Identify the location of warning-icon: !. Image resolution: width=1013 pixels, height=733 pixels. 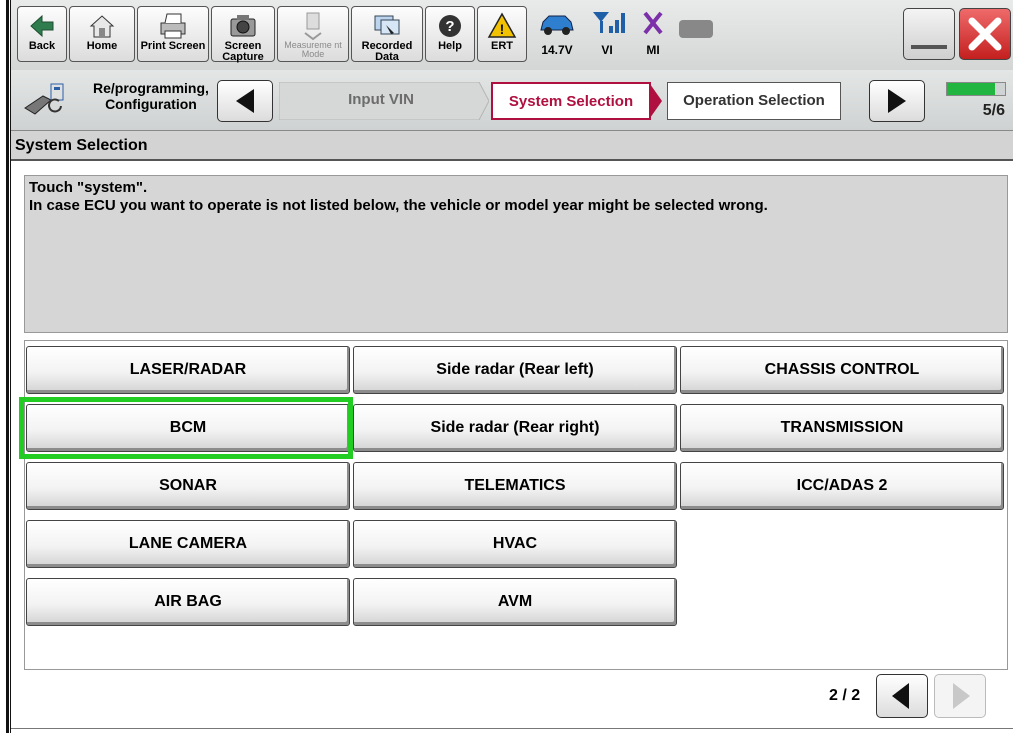
(502, 26).